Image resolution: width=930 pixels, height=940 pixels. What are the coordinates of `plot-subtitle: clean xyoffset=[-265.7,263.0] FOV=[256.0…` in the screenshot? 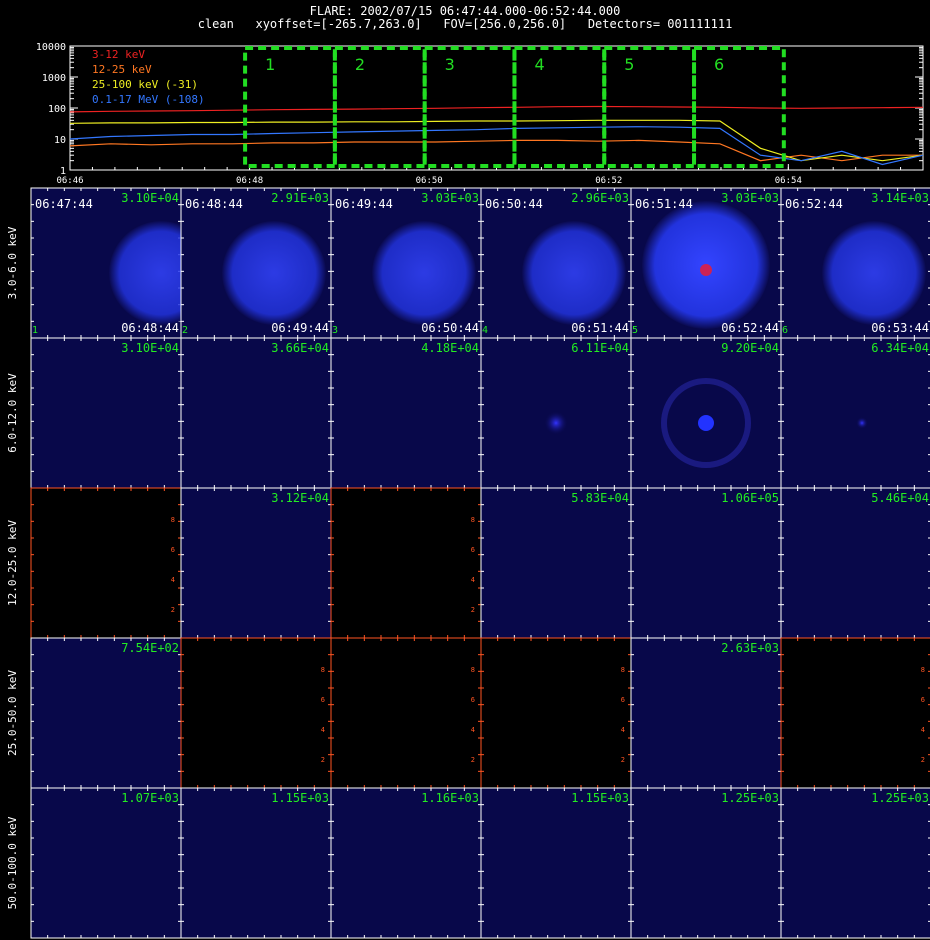 It's located at (465, 24).